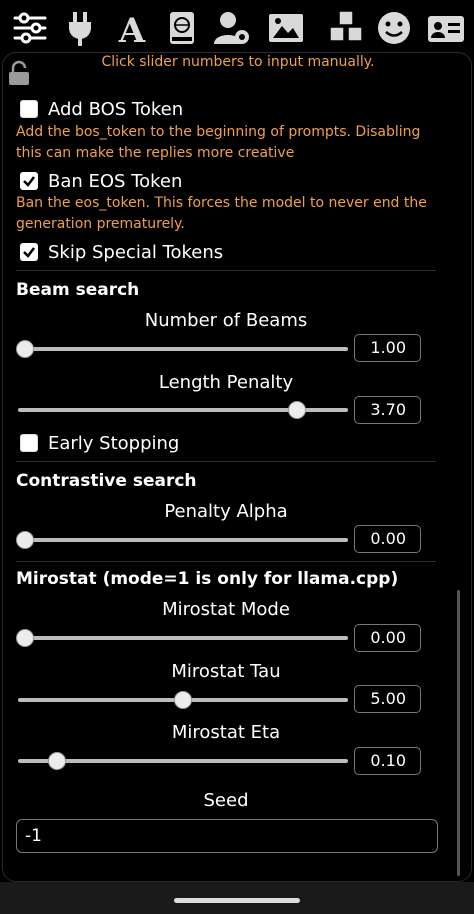  I want to click on mirostat-mode-slider-thumb, so click(25, 638).